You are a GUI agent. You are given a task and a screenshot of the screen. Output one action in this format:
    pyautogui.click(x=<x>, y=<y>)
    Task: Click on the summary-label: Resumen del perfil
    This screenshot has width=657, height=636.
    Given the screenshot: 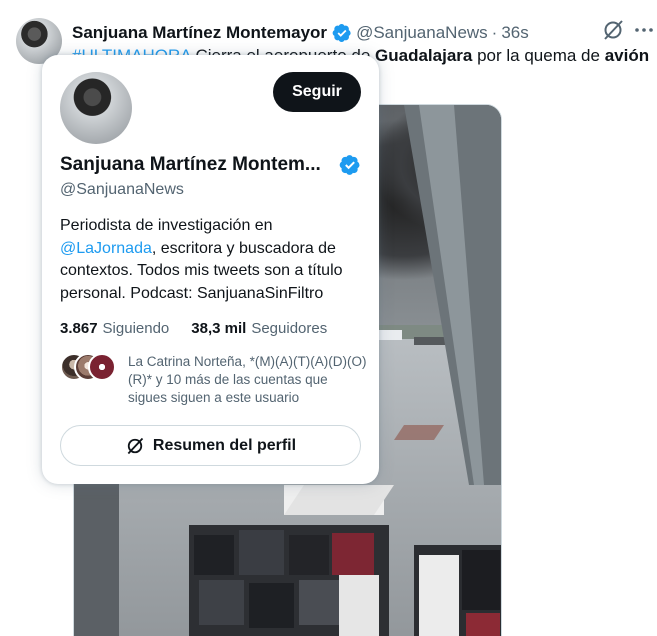 What is the action you would take?
    pyautogui.click(x=224, y=445)
    